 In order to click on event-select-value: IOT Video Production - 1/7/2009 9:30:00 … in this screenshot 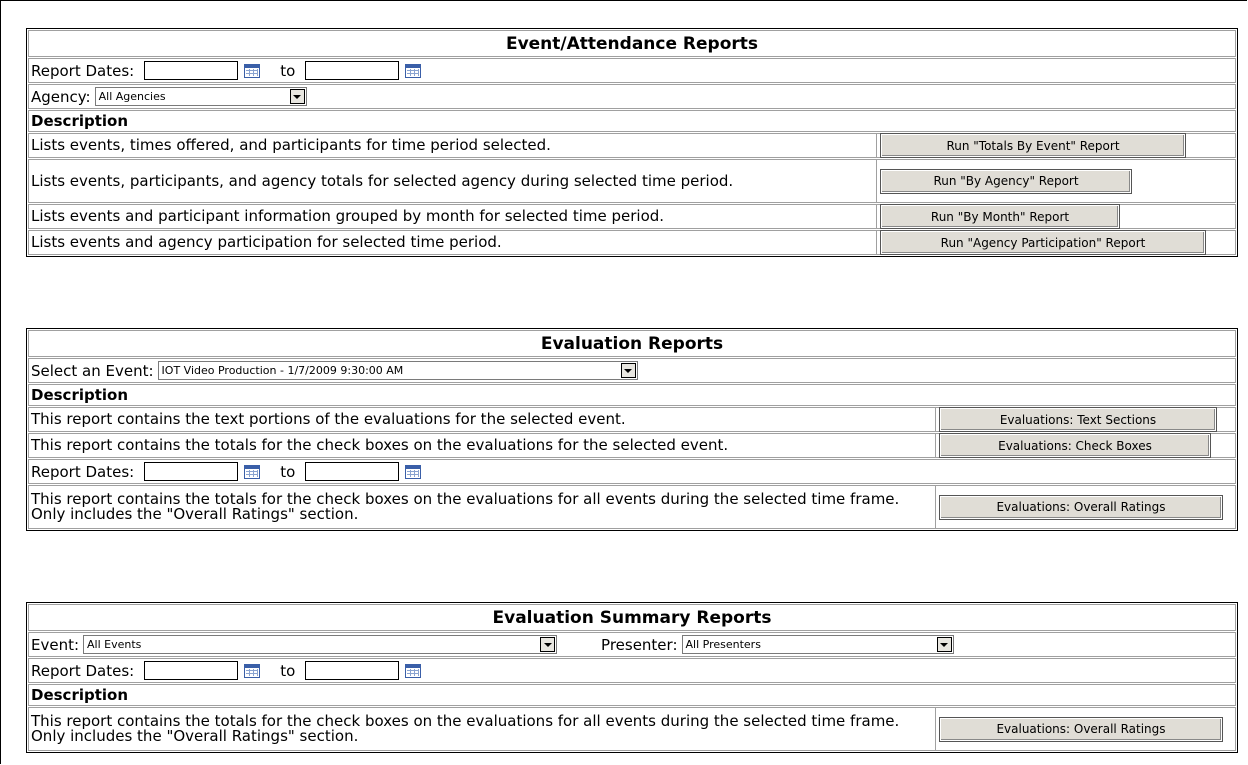, I will do `click(282, 370)`.